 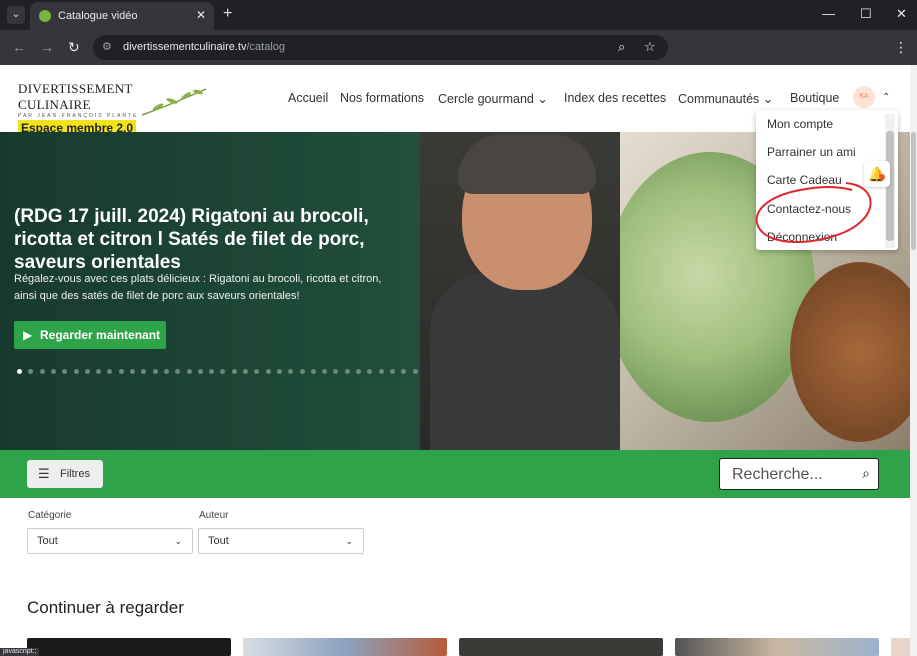 I want to click on url-input: ⚙ divertissementculinaire.tv/catalog ⌕ ☆, so click(x=380, y=47).